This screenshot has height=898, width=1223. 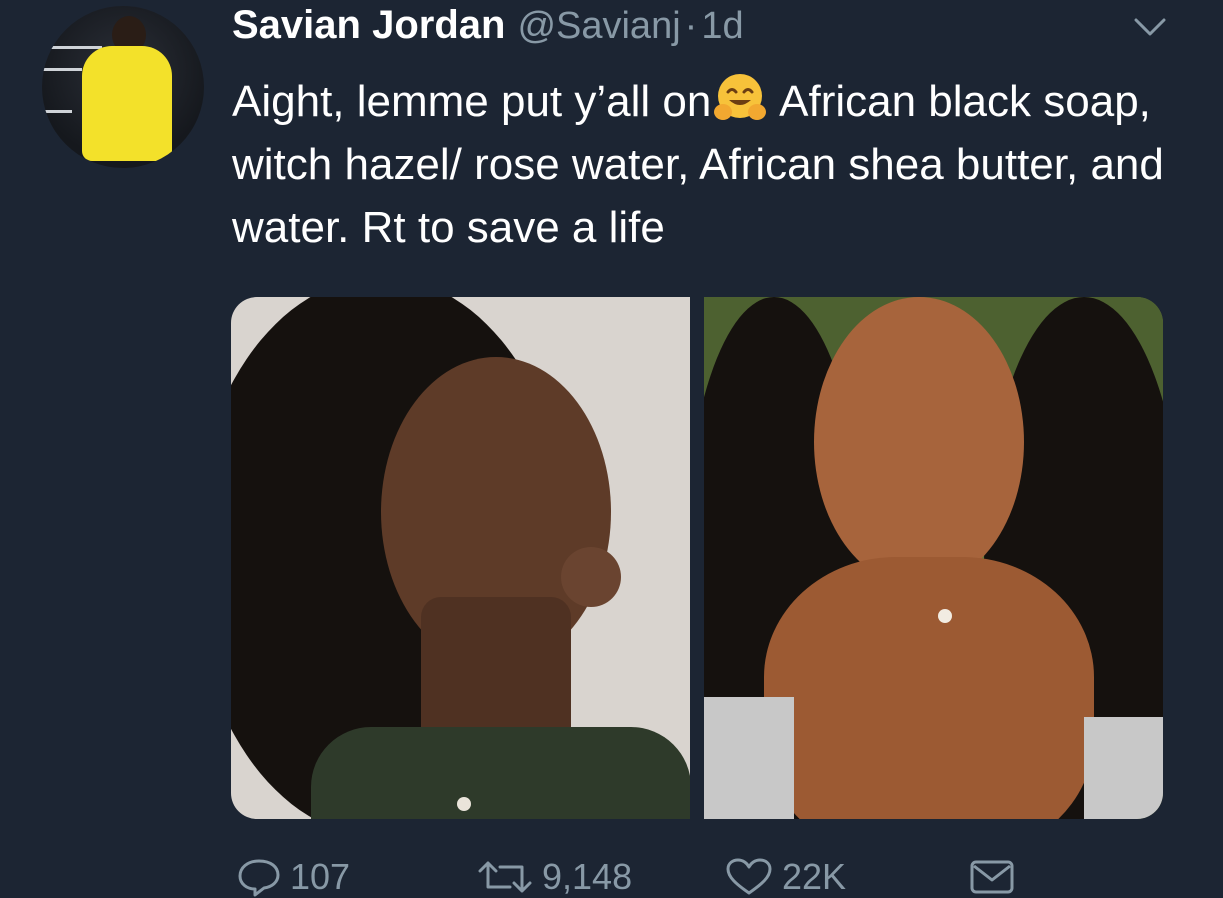 What do you see at coordinates (740, 99) in the screenshot?
I see `hugging-face-emoji-icon` at bounding box center [740, 99].